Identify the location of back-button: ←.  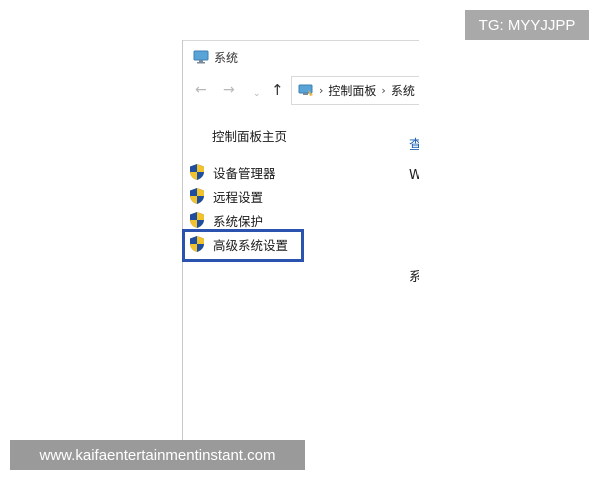
(201, 90).